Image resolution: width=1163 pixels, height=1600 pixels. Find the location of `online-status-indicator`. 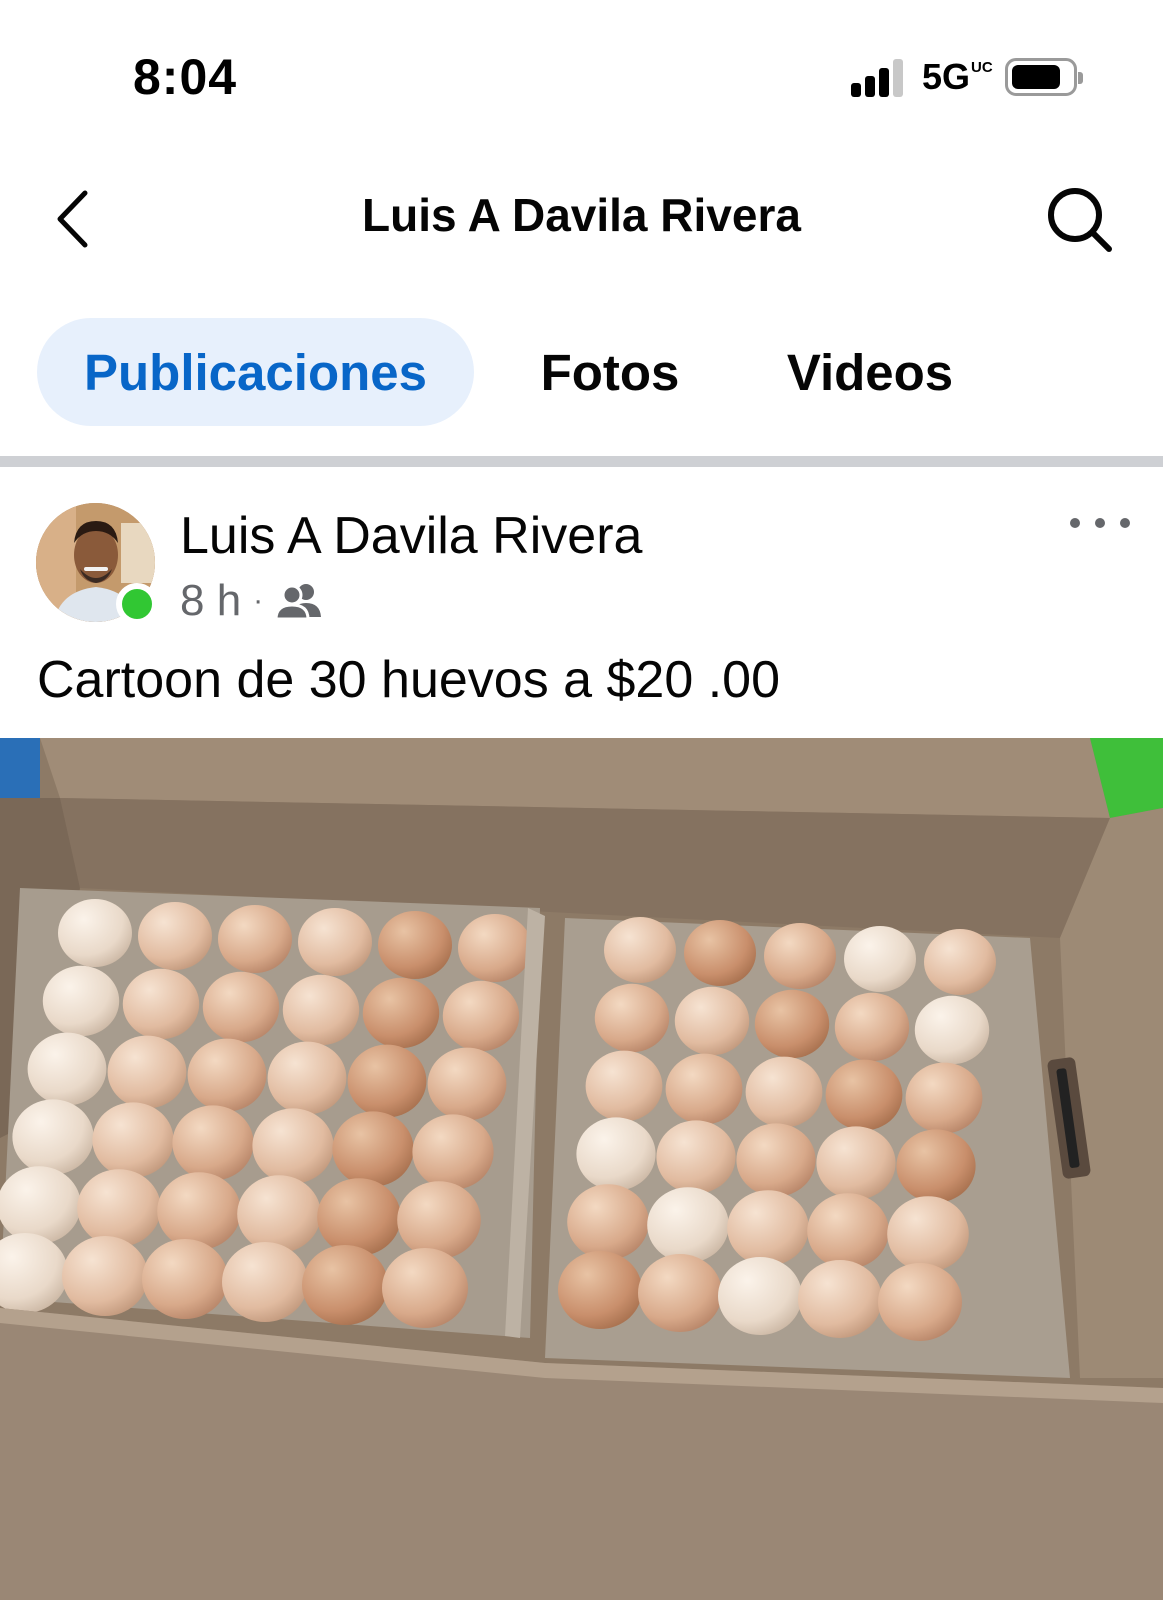

online-status-indicator is located at coordinates (137, 604).